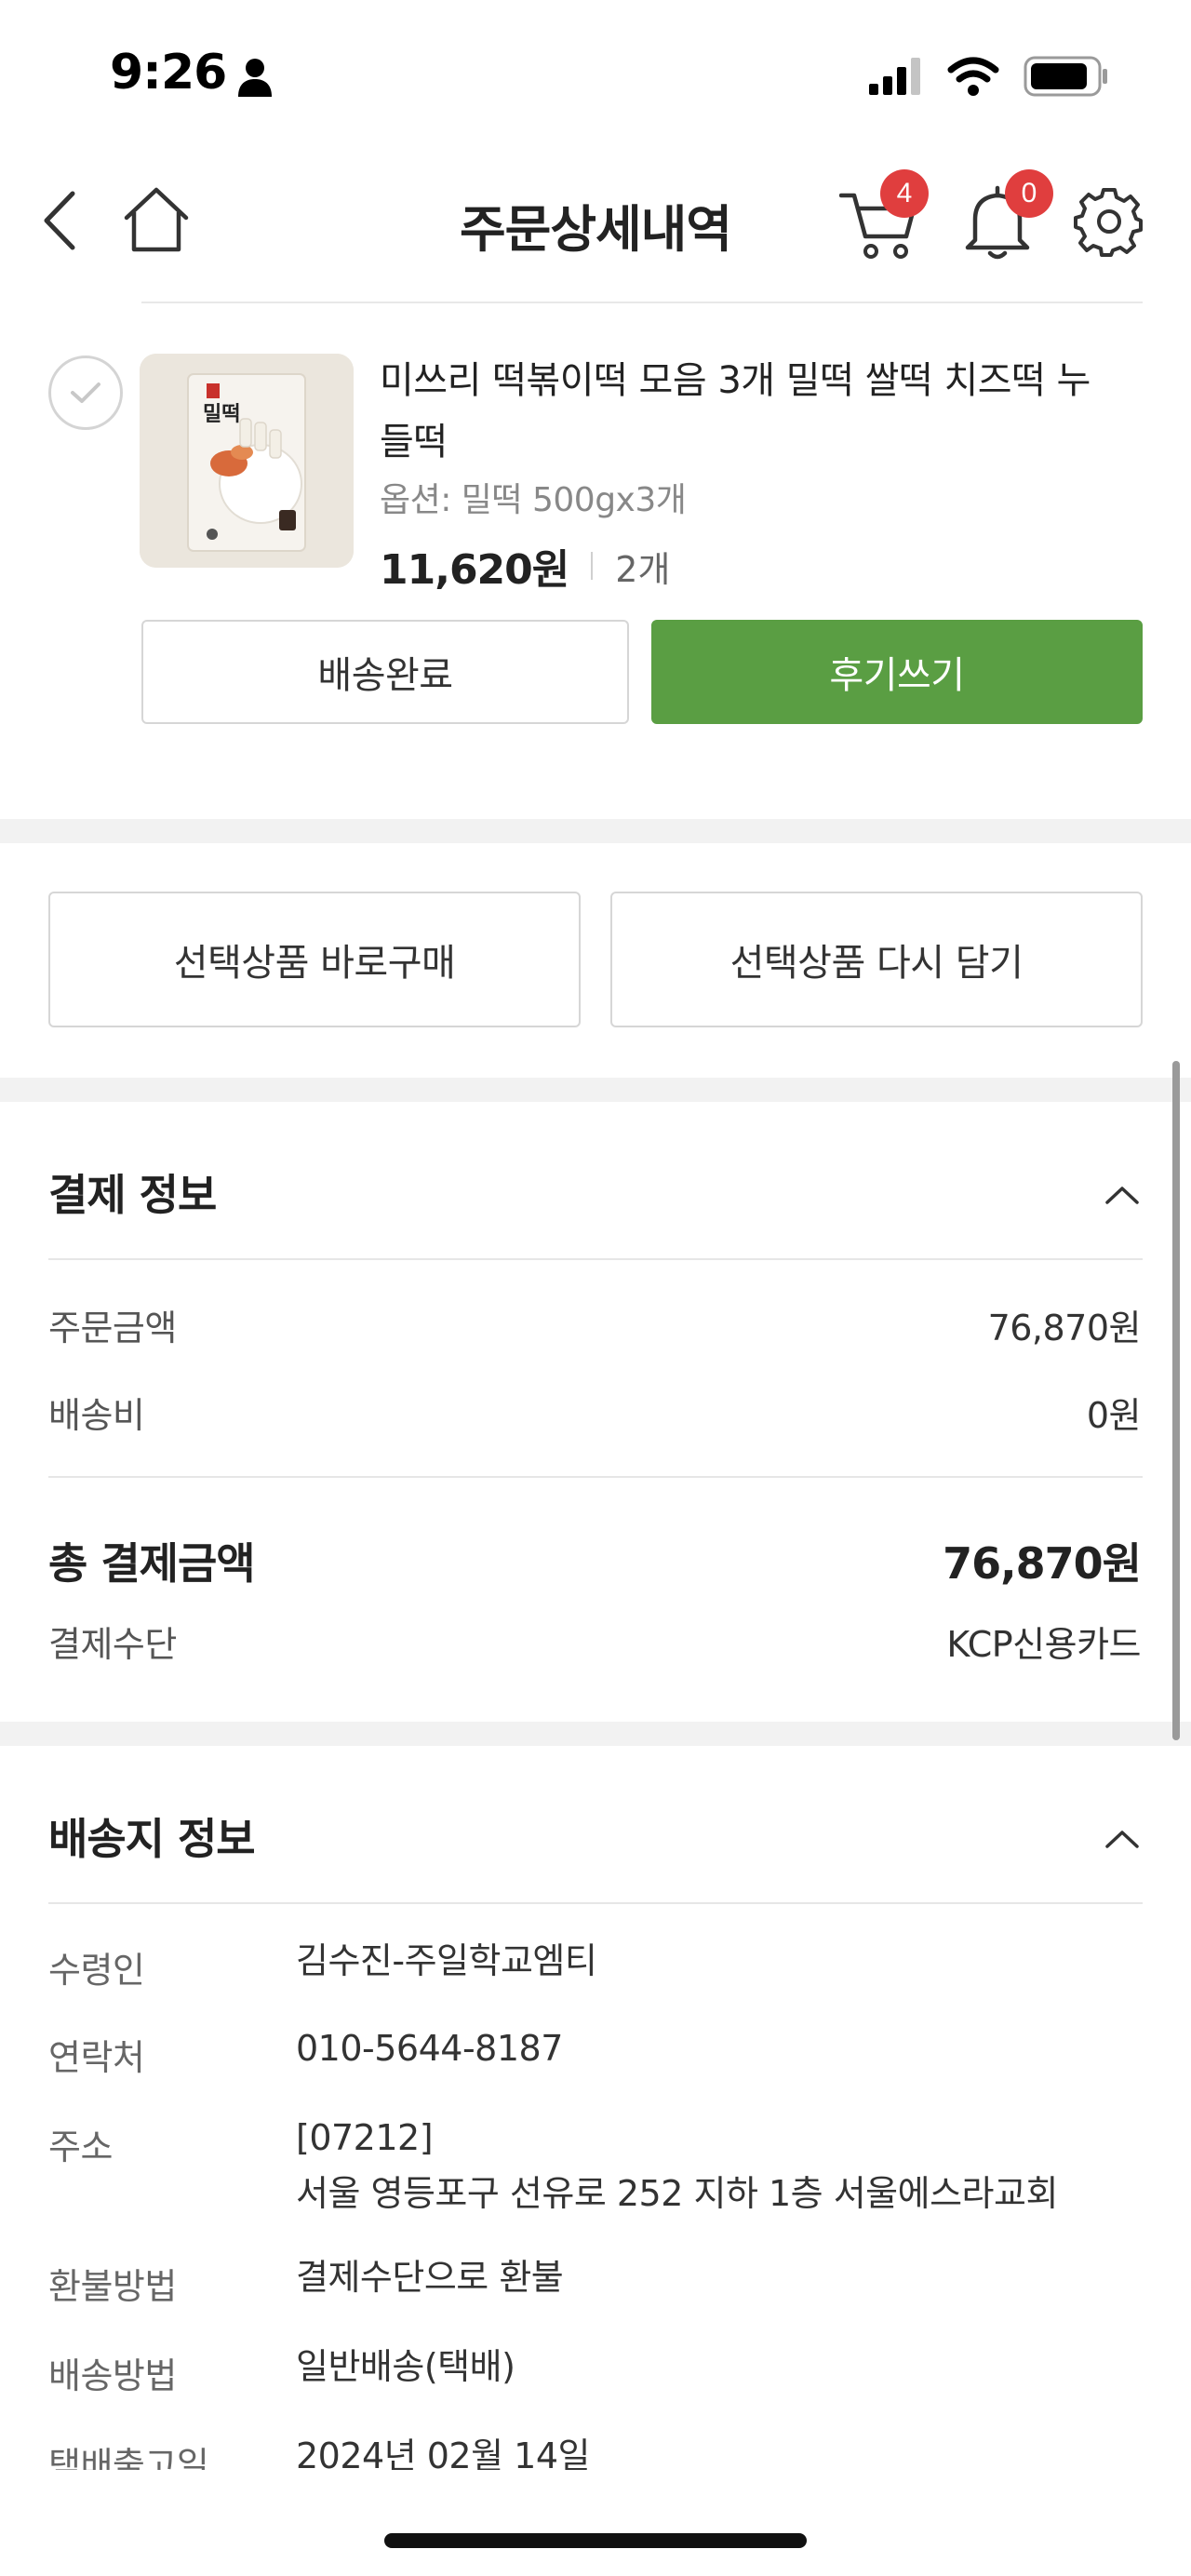  I want to click on gear-icon, so click(1109, 221).